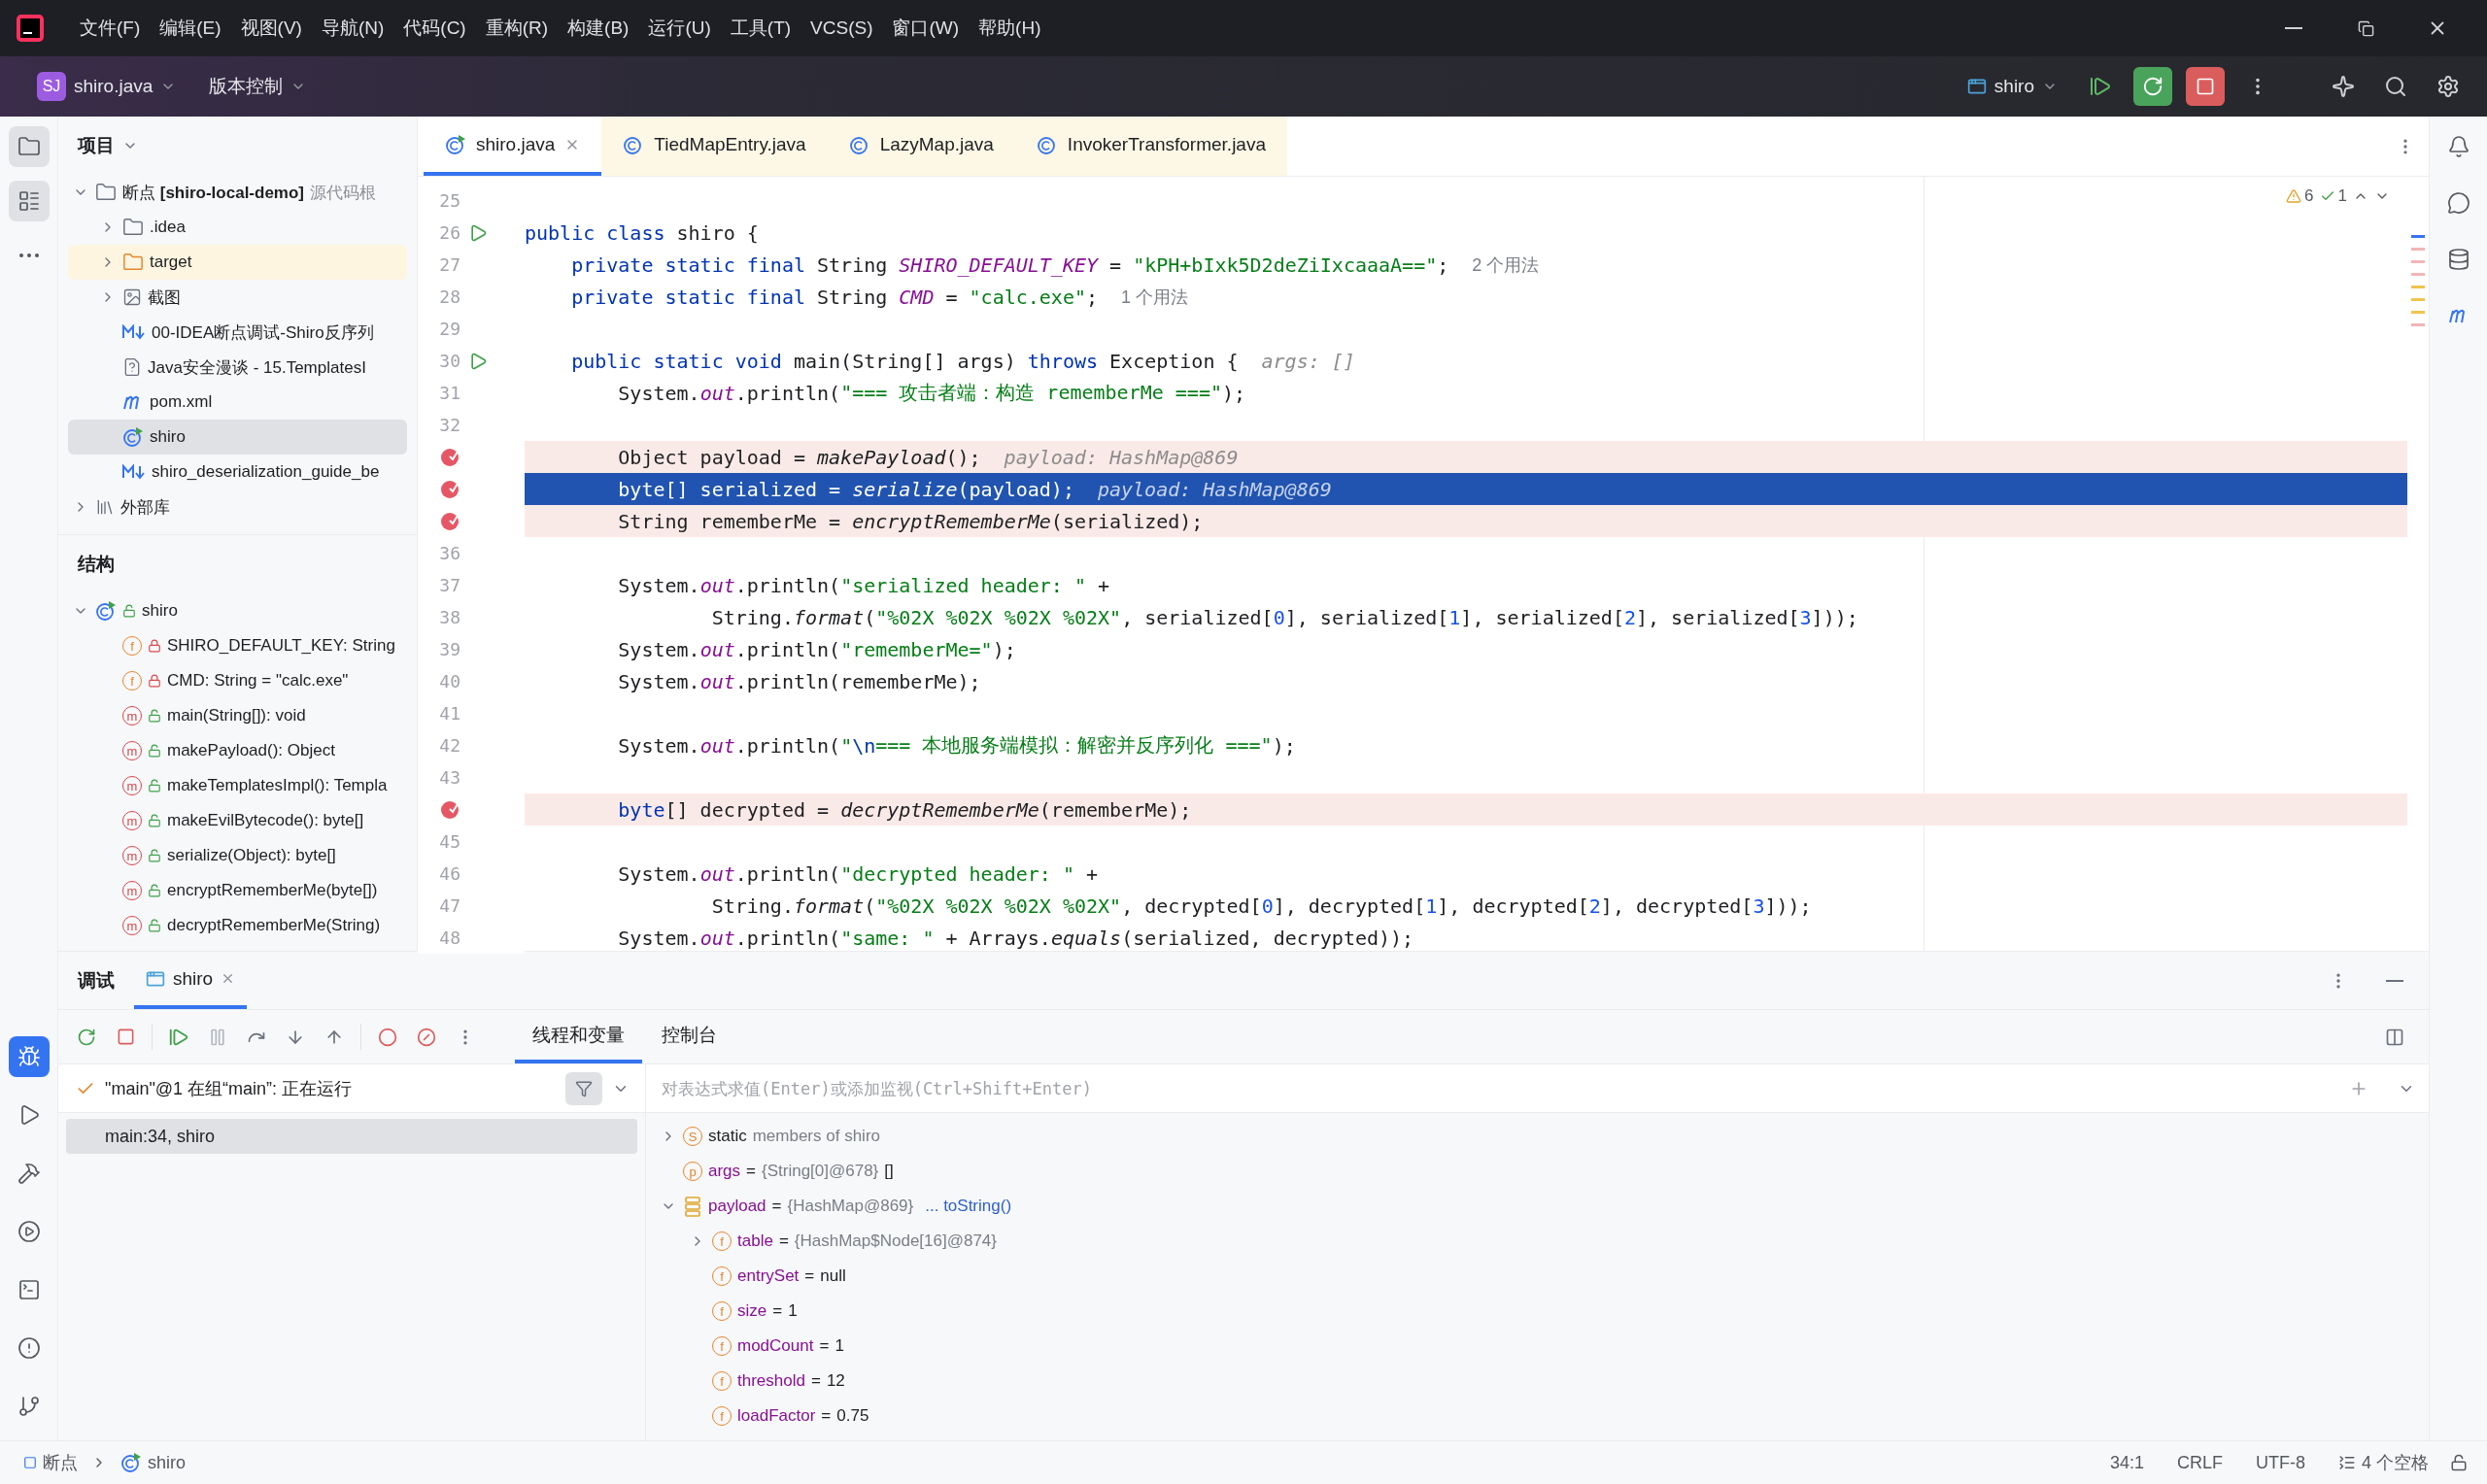 The width and height of the screenshot is (2487, 1484). Describe the element at coordinates (1261, 907) in the screenshot. I see `code-line: String.format("%02X %02X %02X %02X", decrypted[0], decrypted[1], decrypted[2], decrypted[3]));` at that location.